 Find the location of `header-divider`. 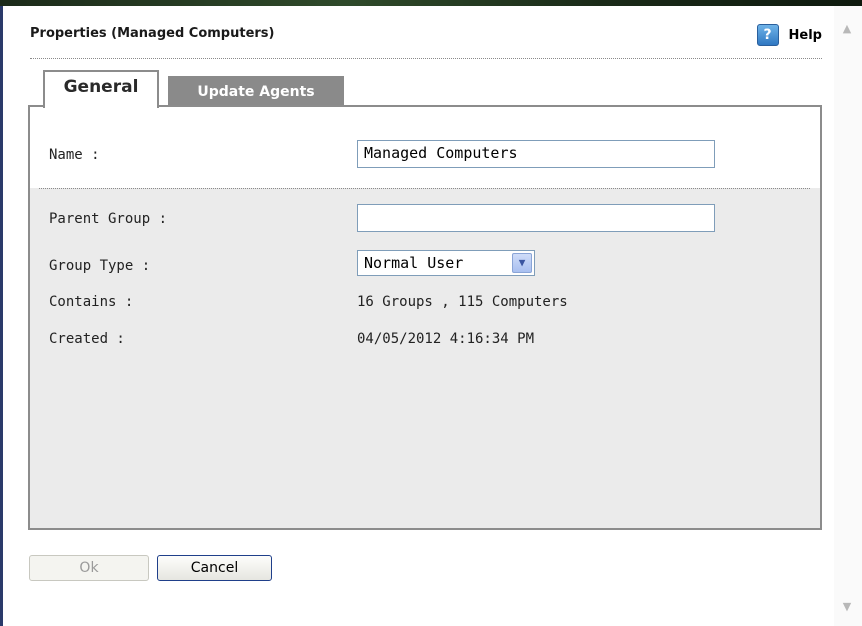

header-divider is located at coordinates (426, 58).